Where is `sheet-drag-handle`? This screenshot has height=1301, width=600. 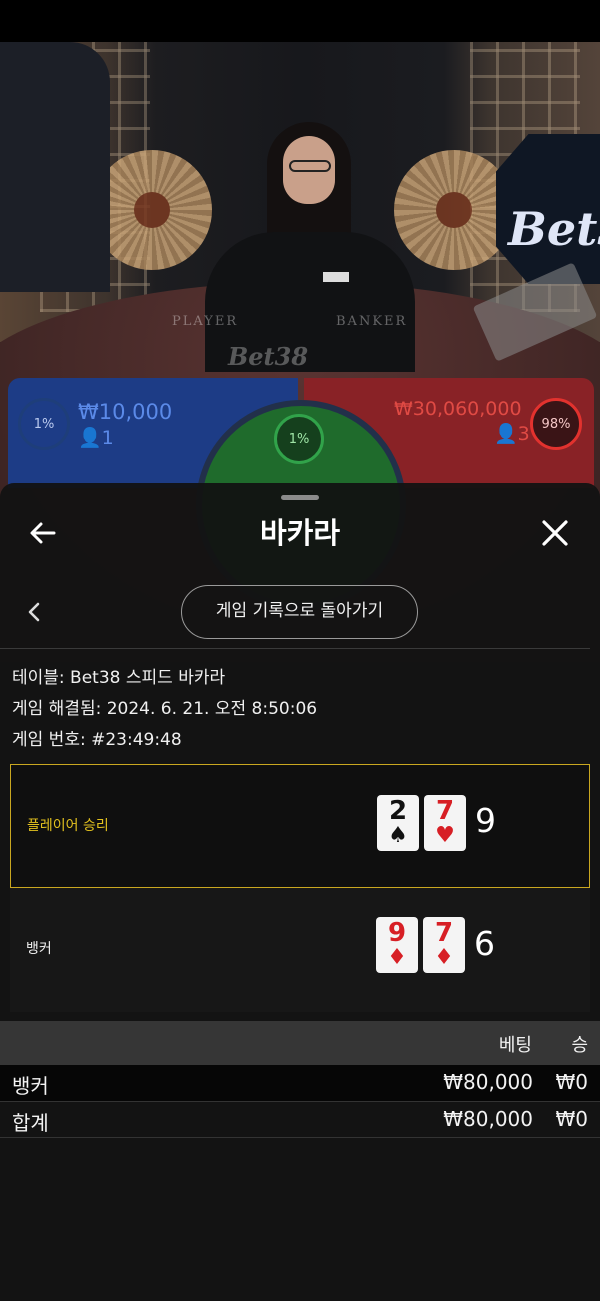
sheet-drag-handle is located at coordinates (300, 497).